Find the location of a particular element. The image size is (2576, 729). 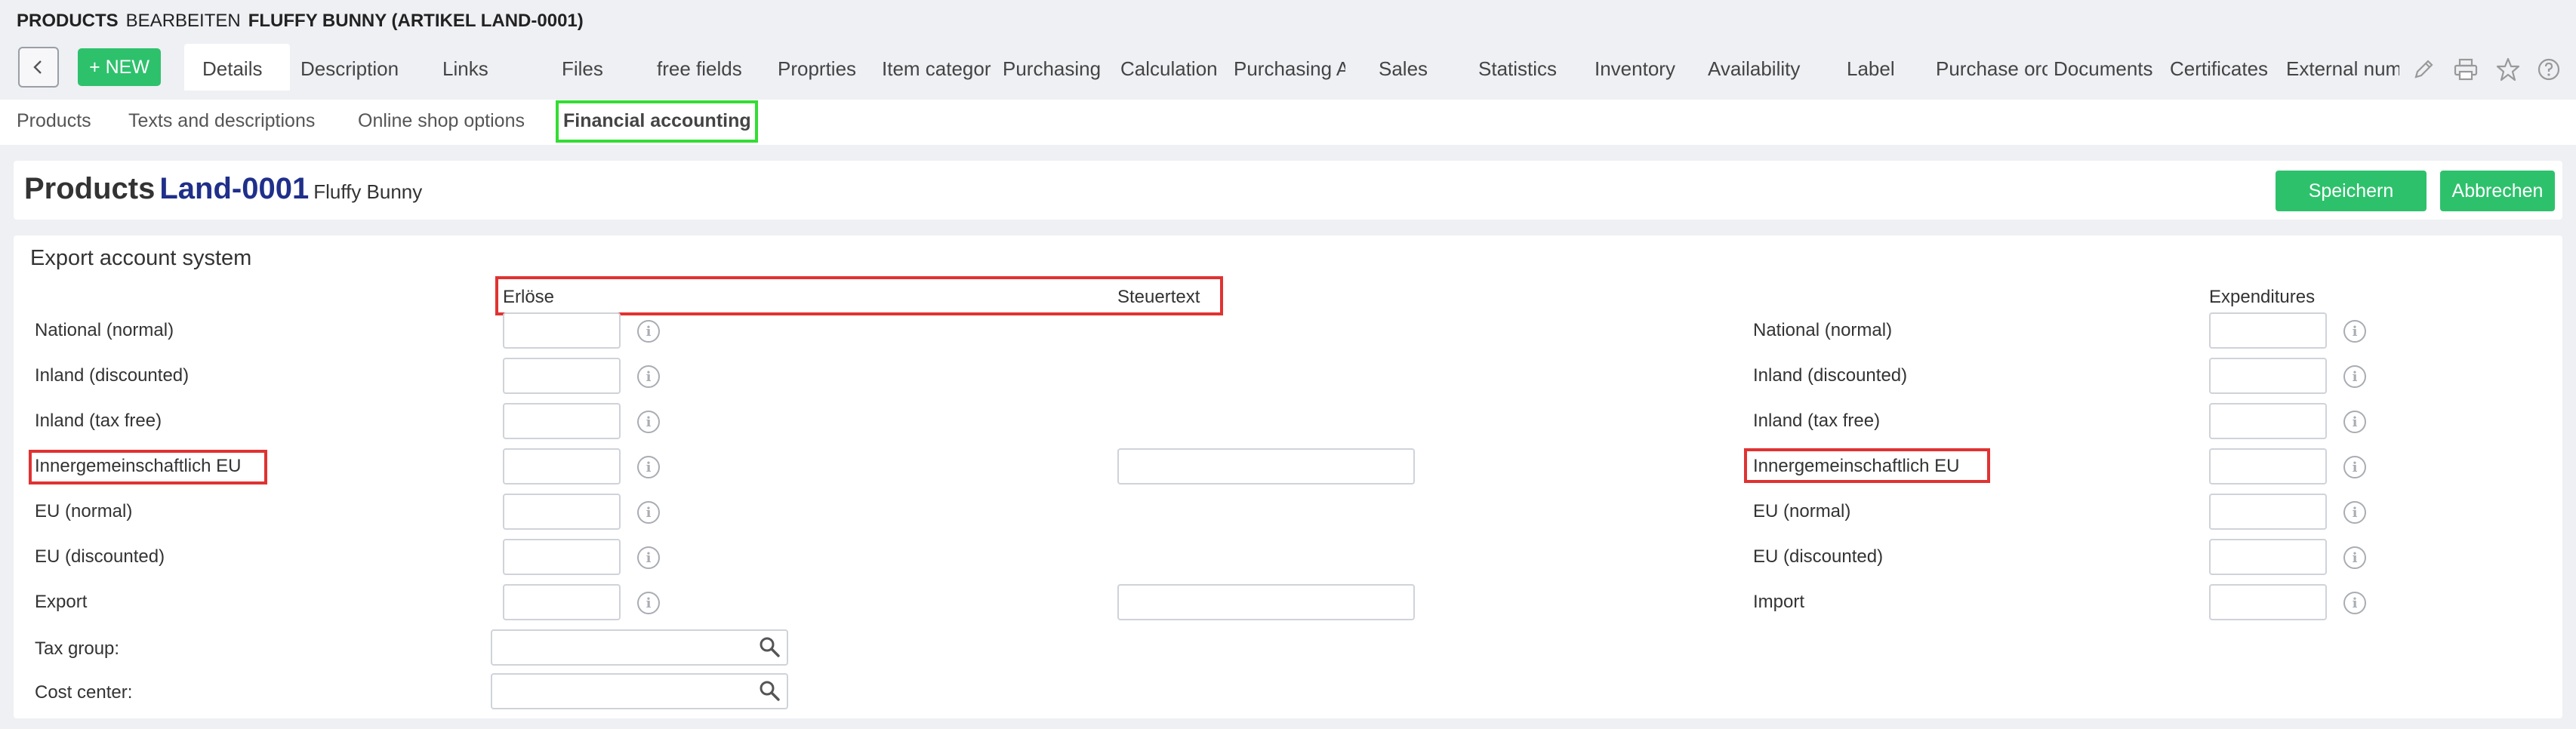

help-icon is located at coordinates (2549, 69).